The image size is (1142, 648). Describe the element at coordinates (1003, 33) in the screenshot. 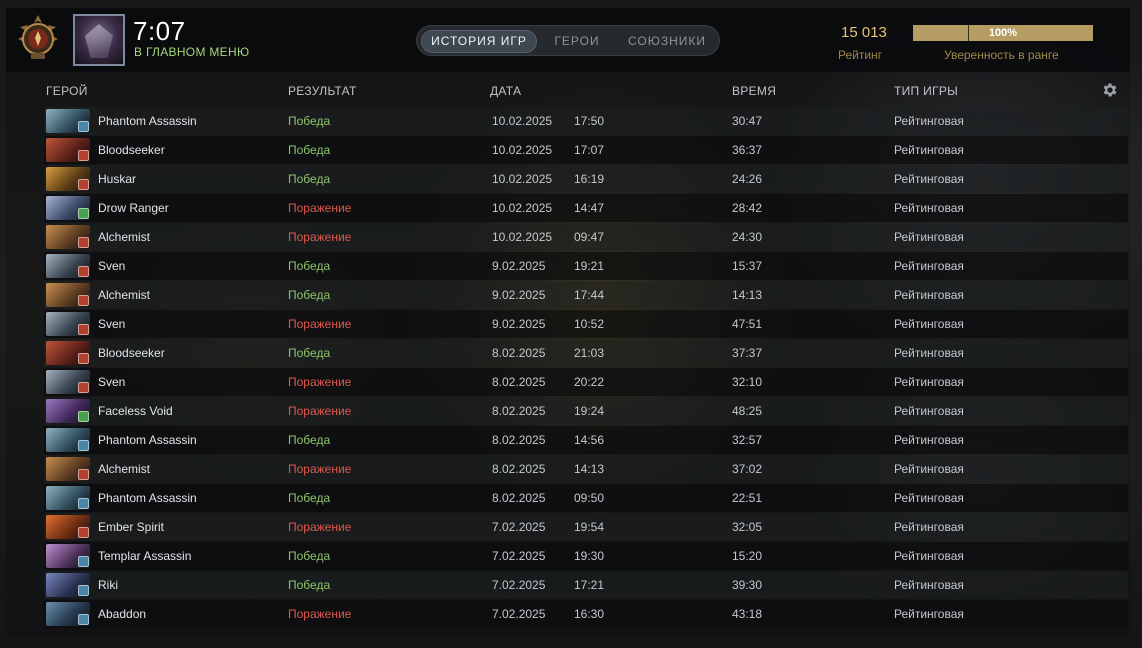

I see `rank-confidence-bar: 100%` at that location.